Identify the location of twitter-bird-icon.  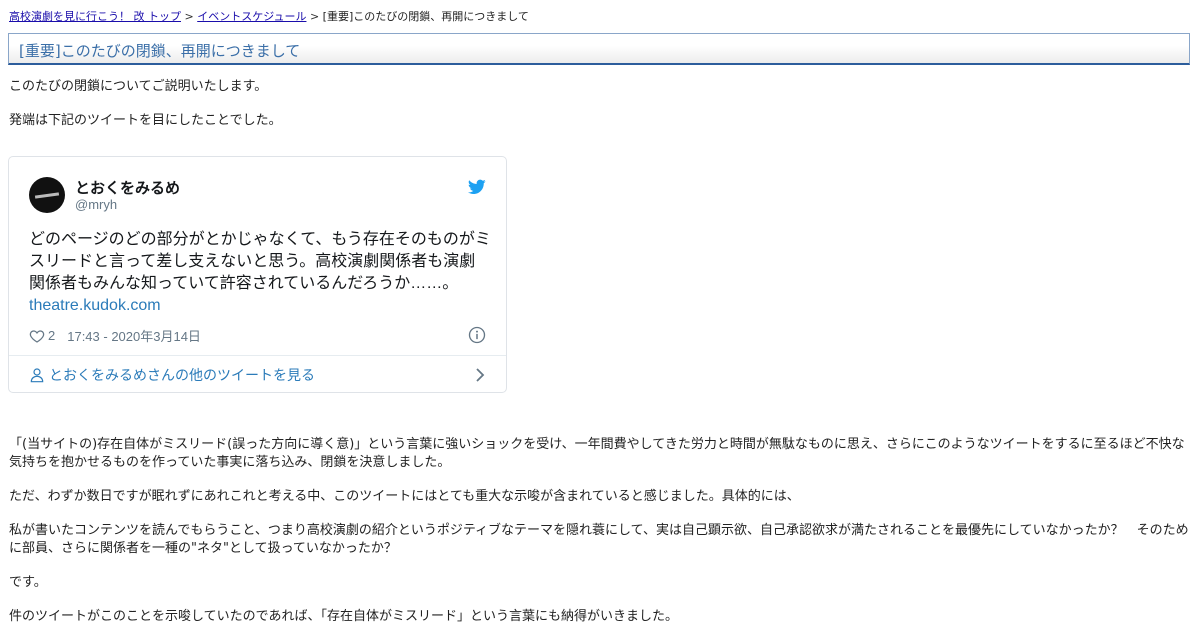
(477, 187).